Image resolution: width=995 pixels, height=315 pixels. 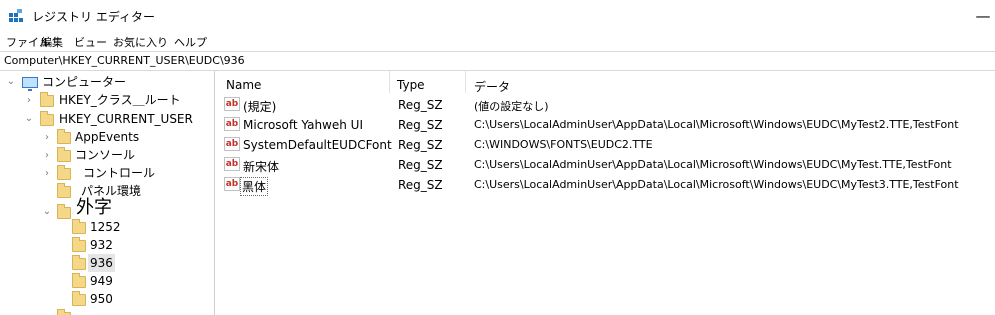 I want to click on menu-favorites: お気に入り, so click(x=140, y=42).